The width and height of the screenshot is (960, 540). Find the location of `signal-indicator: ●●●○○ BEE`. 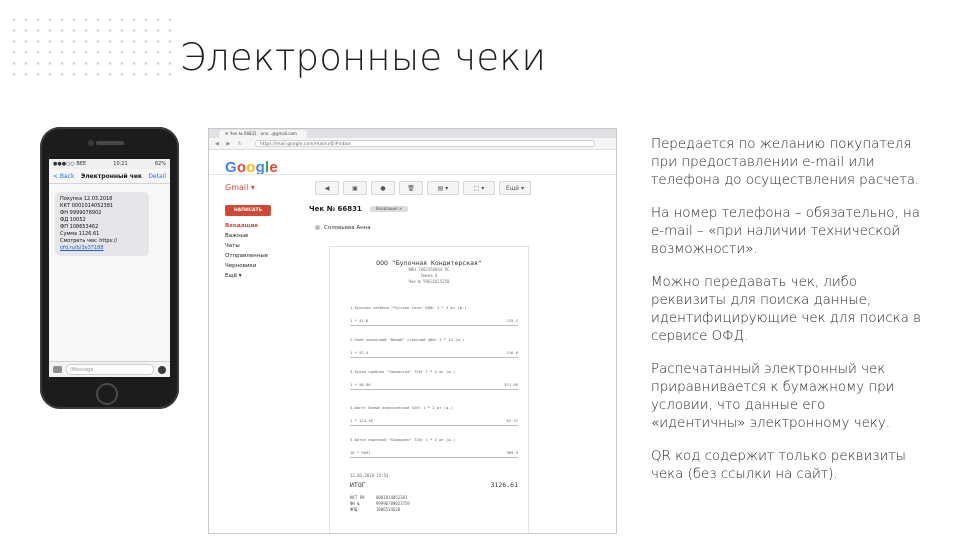

signal-indicator: ●●●○○ BEE is located at coordinates (70, 164).